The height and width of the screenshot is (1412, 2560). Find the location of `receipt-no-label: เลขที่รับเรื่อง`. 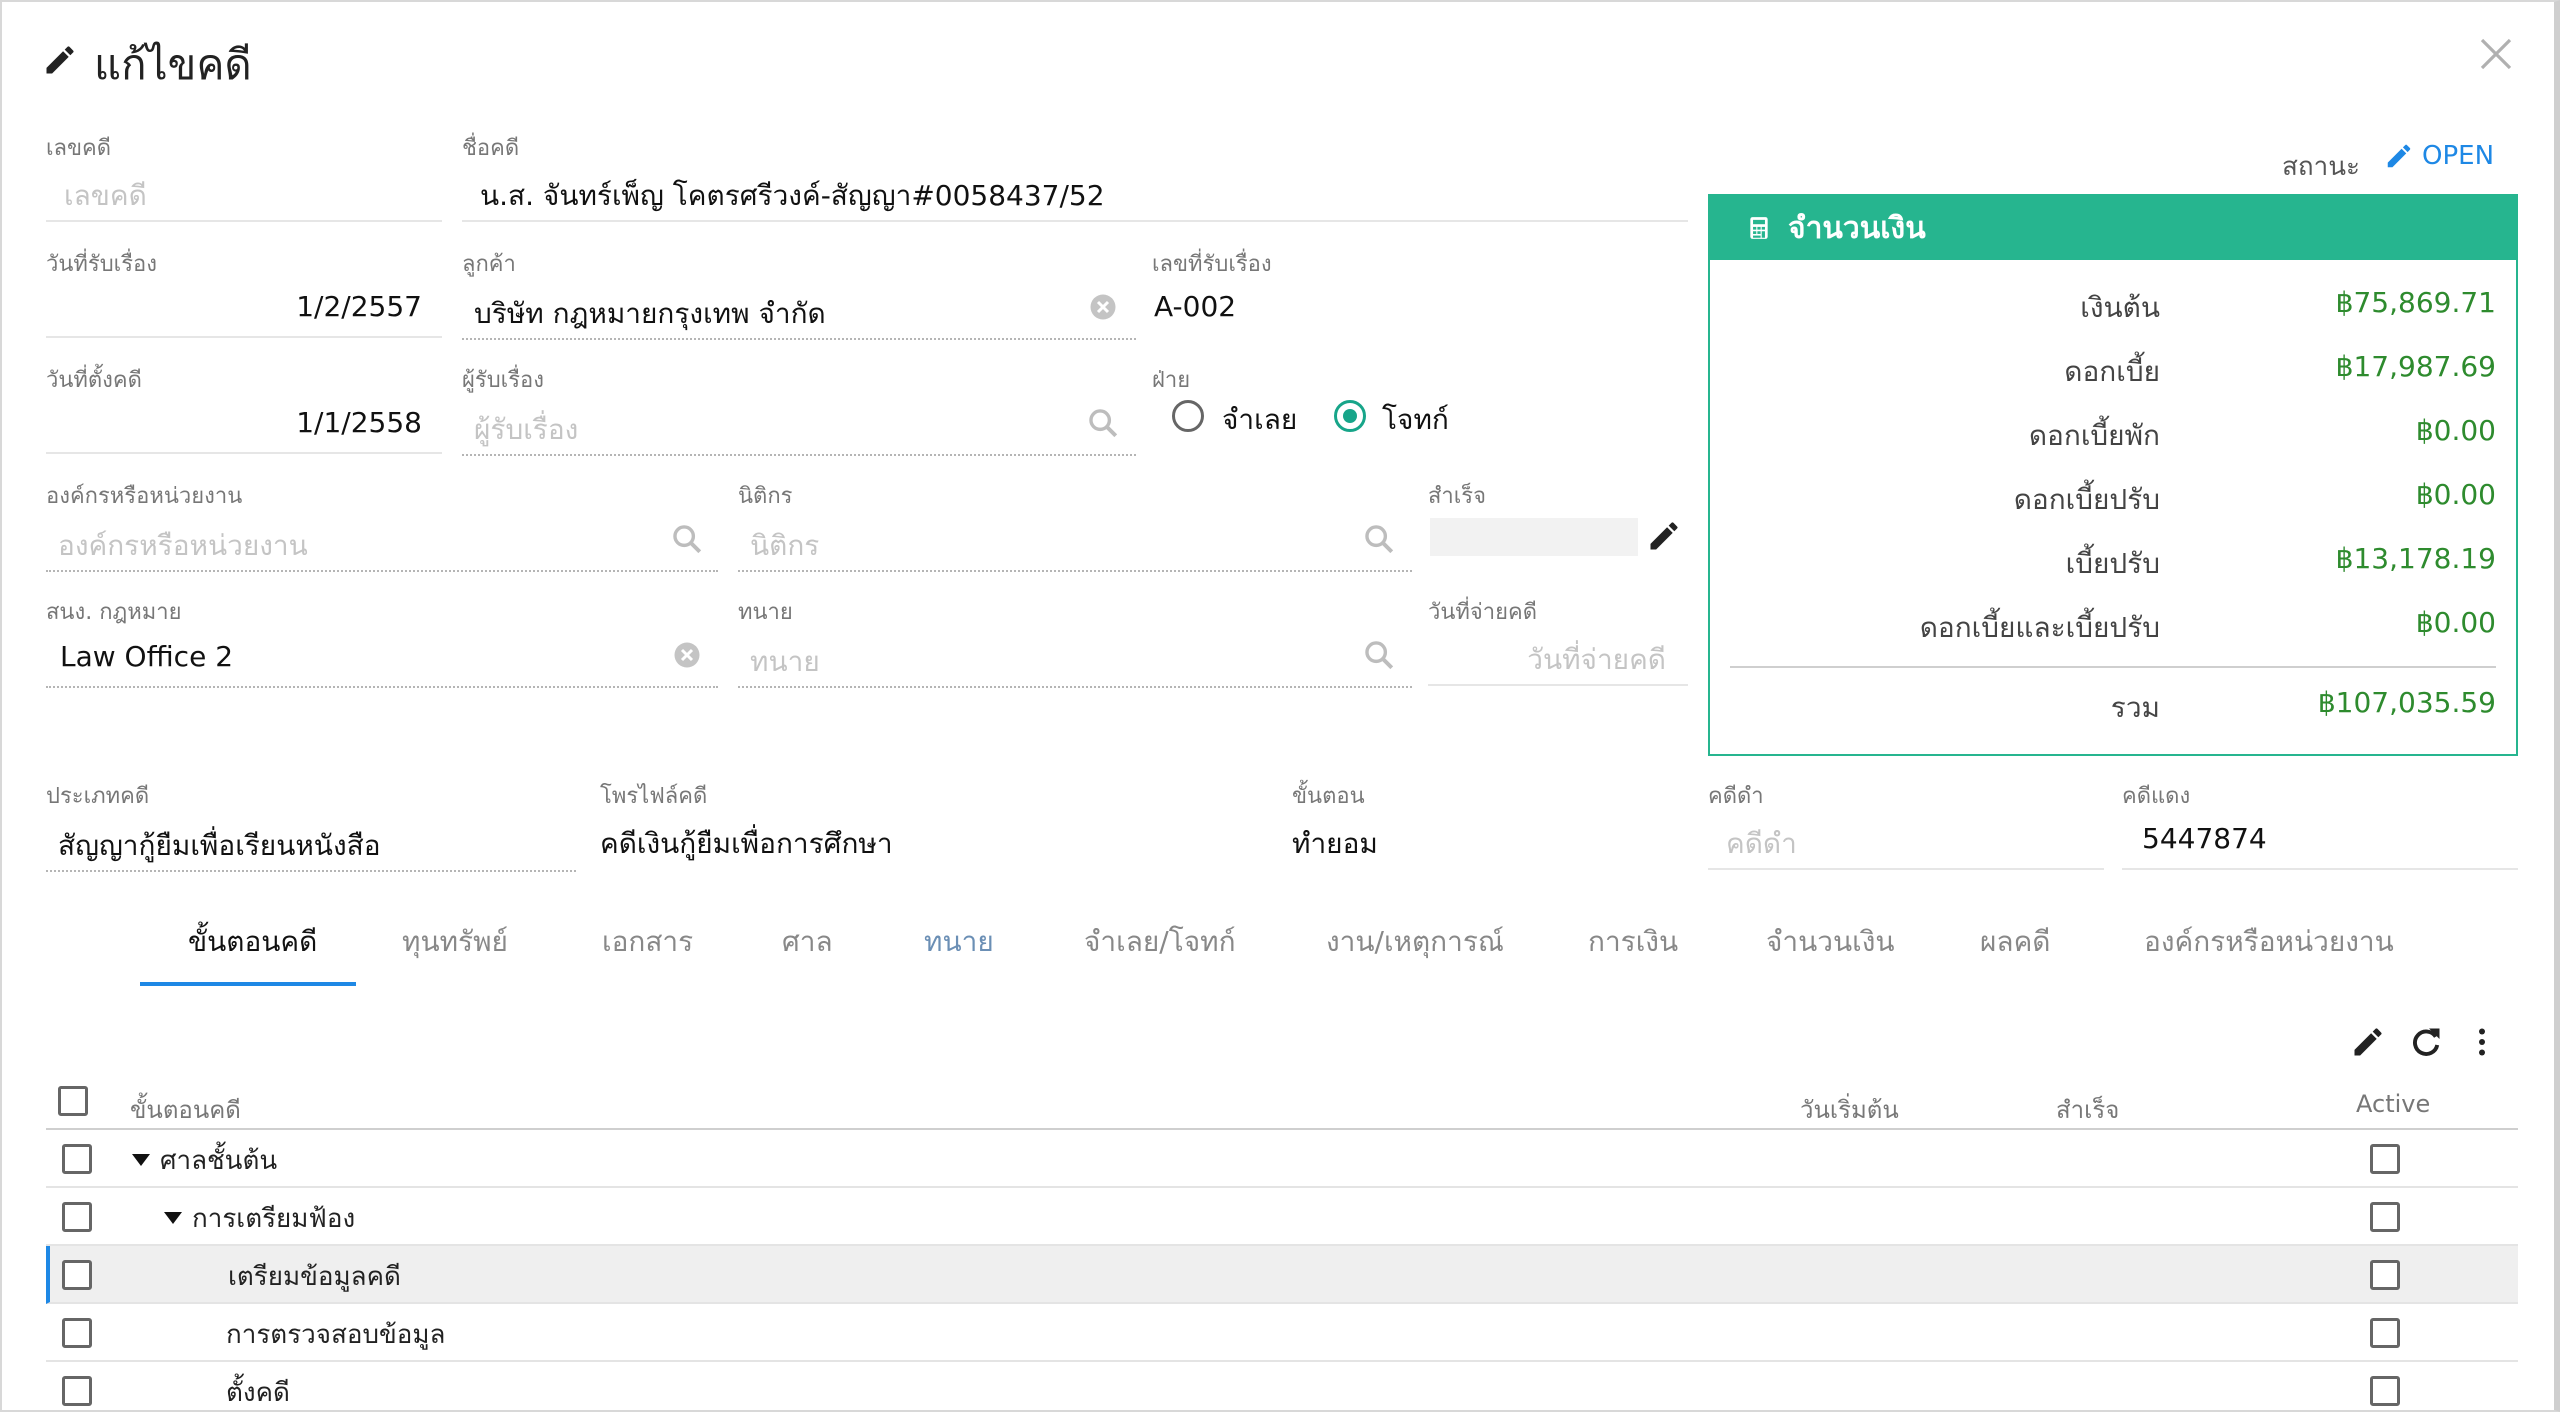

receipt-no-label: เลขที่รับเรื่อง is located at coordinates (1212, 264).